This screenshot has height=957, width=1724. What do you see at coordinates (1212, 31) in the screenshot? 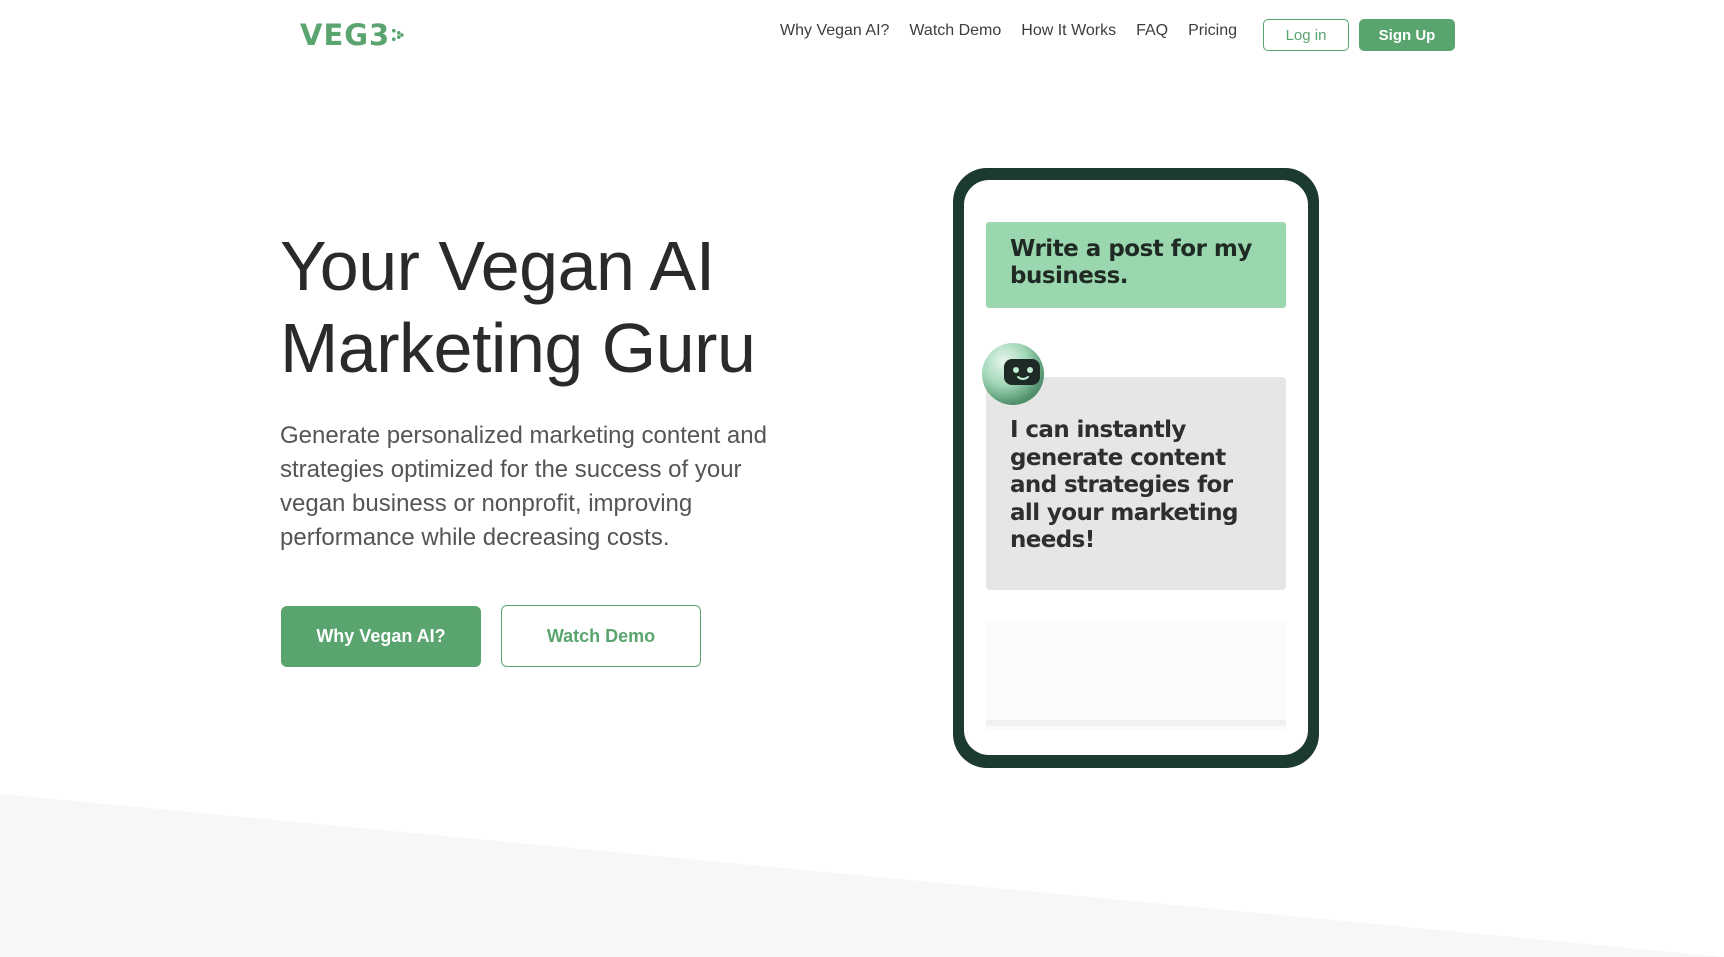
I see `nav-link-pricing: Pricing` at bounding box center [1212, 31].